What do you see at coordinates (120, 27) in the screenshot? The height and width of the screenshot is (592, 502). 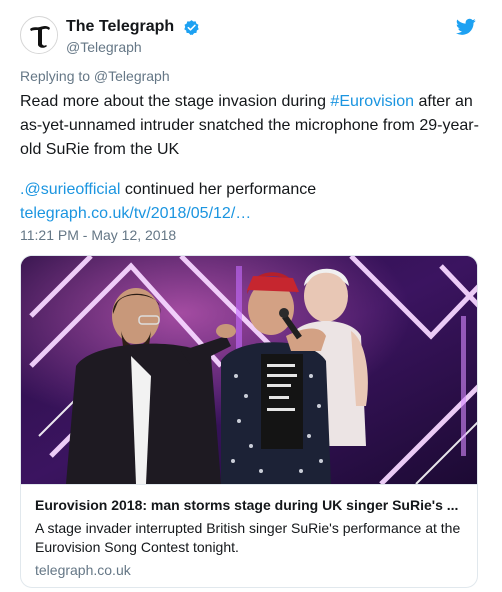 I see `display-name: The Telegraph` at bounding box center [120, 27].